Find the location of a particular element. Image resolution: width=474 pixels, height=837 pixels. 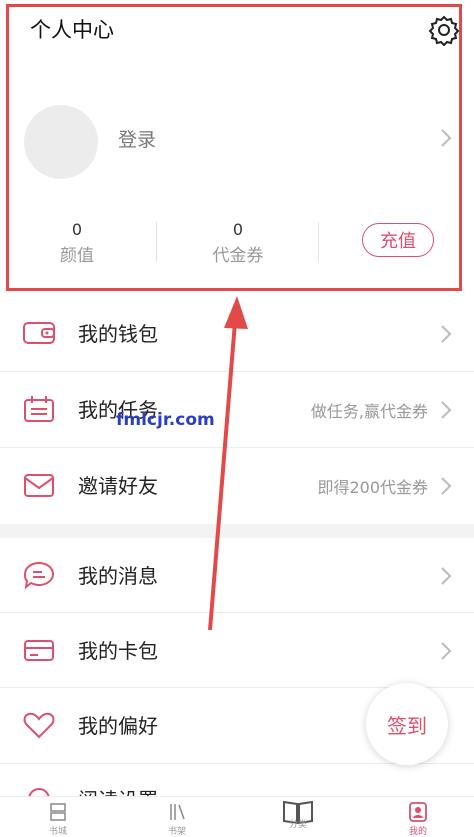

settings-icon is located at coordinates (39, 790).